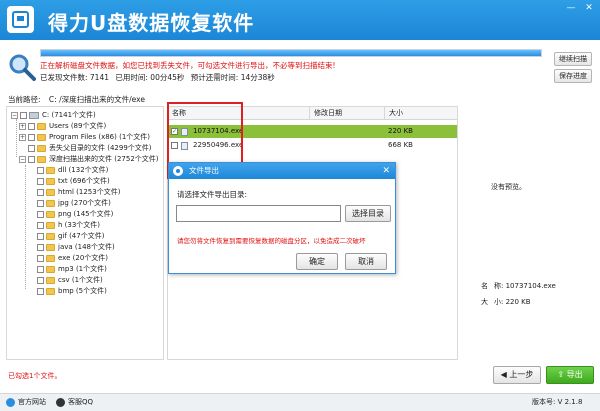 The image size is (600, 411). I want to click on tree-item-label: html (1253个文件), so click(89, 192).